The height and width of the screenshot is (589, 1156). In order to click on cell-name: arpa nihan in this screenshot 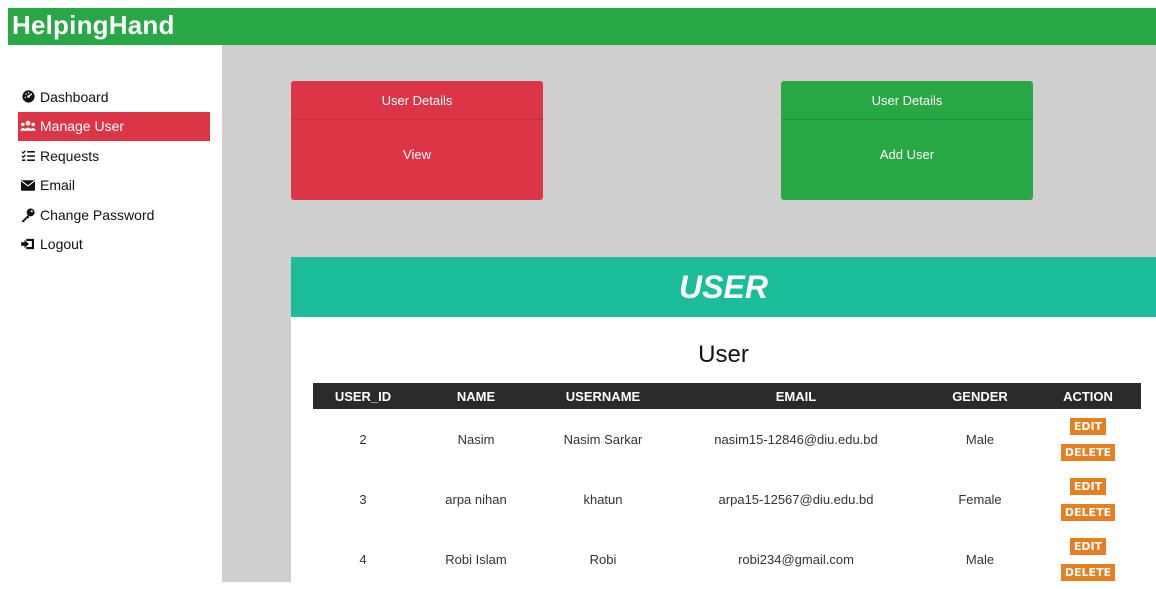, I will do `click(476, 499)`.